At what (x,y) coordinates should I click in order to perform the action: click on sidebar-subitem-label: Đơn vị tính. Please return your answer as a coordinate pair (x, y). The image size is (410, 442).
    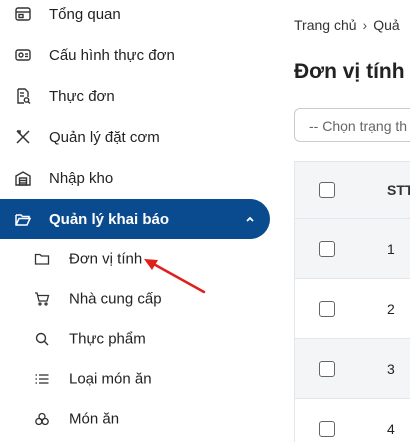
    Looking at the image, I should click on (106, 259).